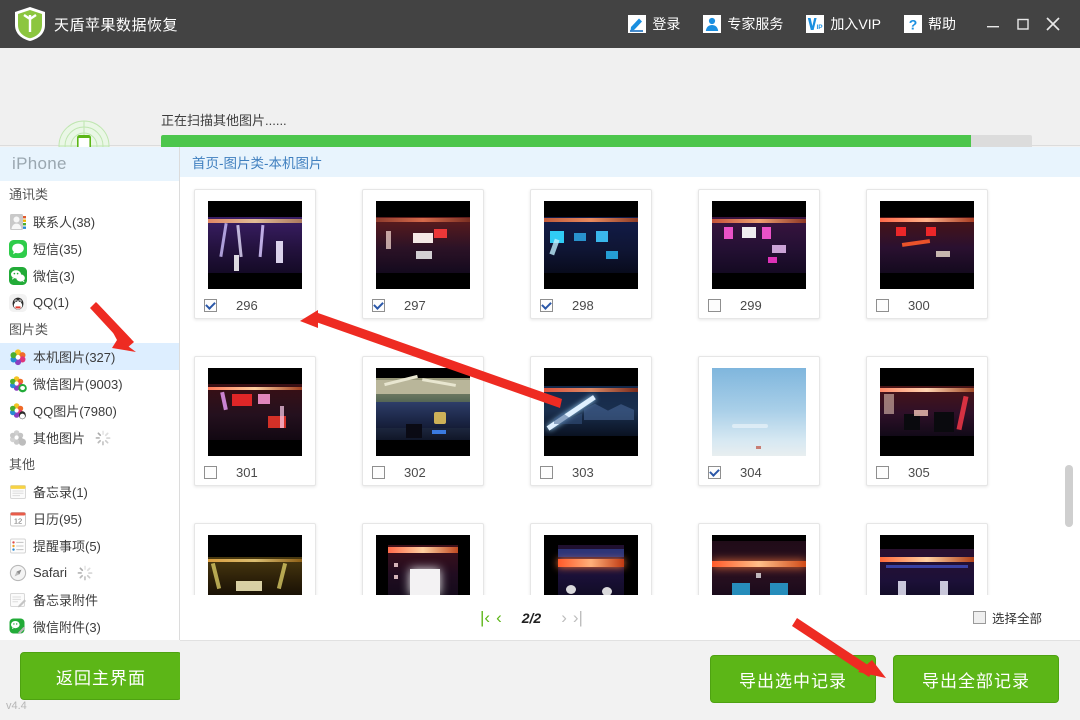 The height and width of the screenshot is (720, 1080). What do you see at coordinates (751, 305) in the screenshot?
I see `thumbnail-label: 299` at bounding box center [751, 305].